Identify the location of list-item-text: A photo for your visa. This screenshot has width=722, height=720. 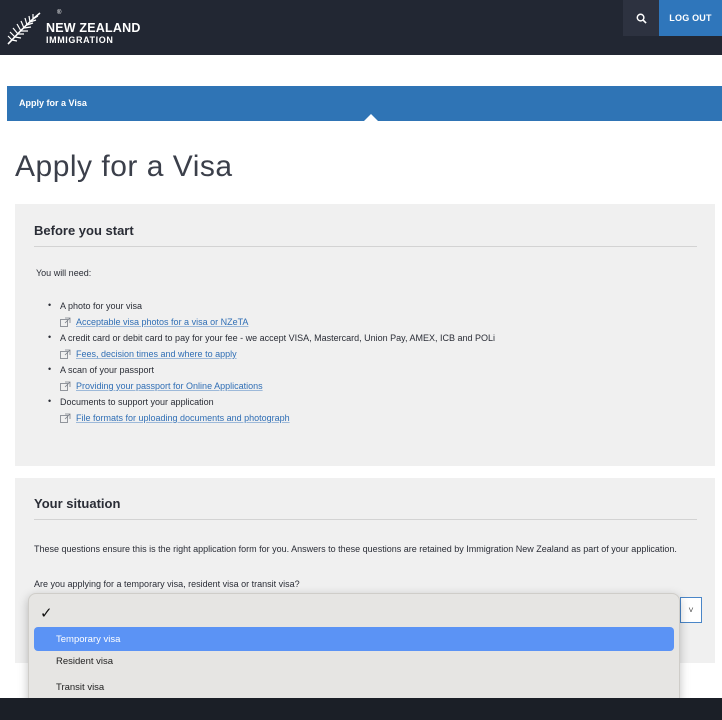
(101, 306).